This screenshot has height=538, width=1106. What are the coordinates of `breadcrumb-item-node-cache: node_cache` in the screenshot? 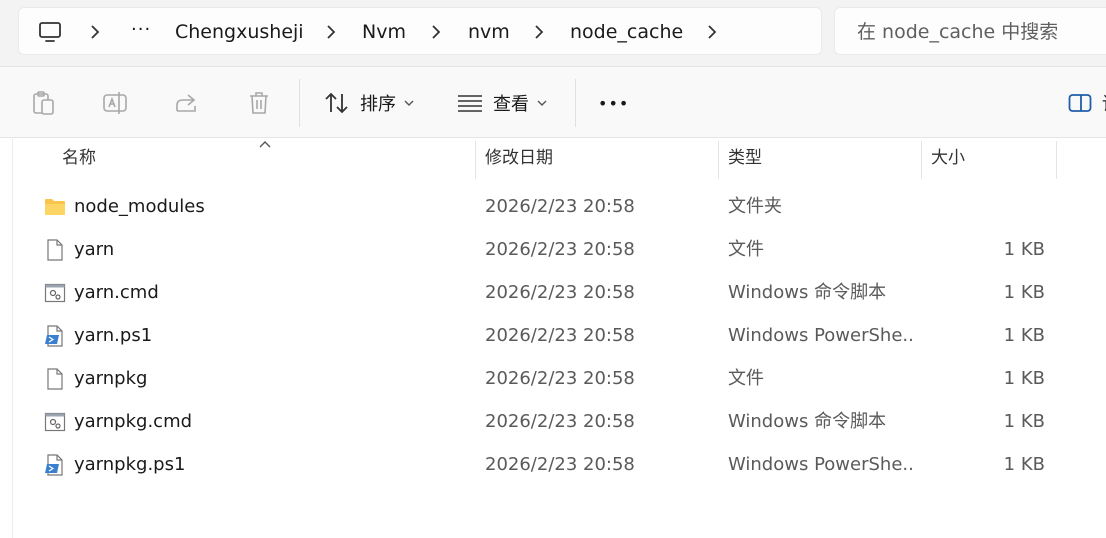 It's located at (626, 32).